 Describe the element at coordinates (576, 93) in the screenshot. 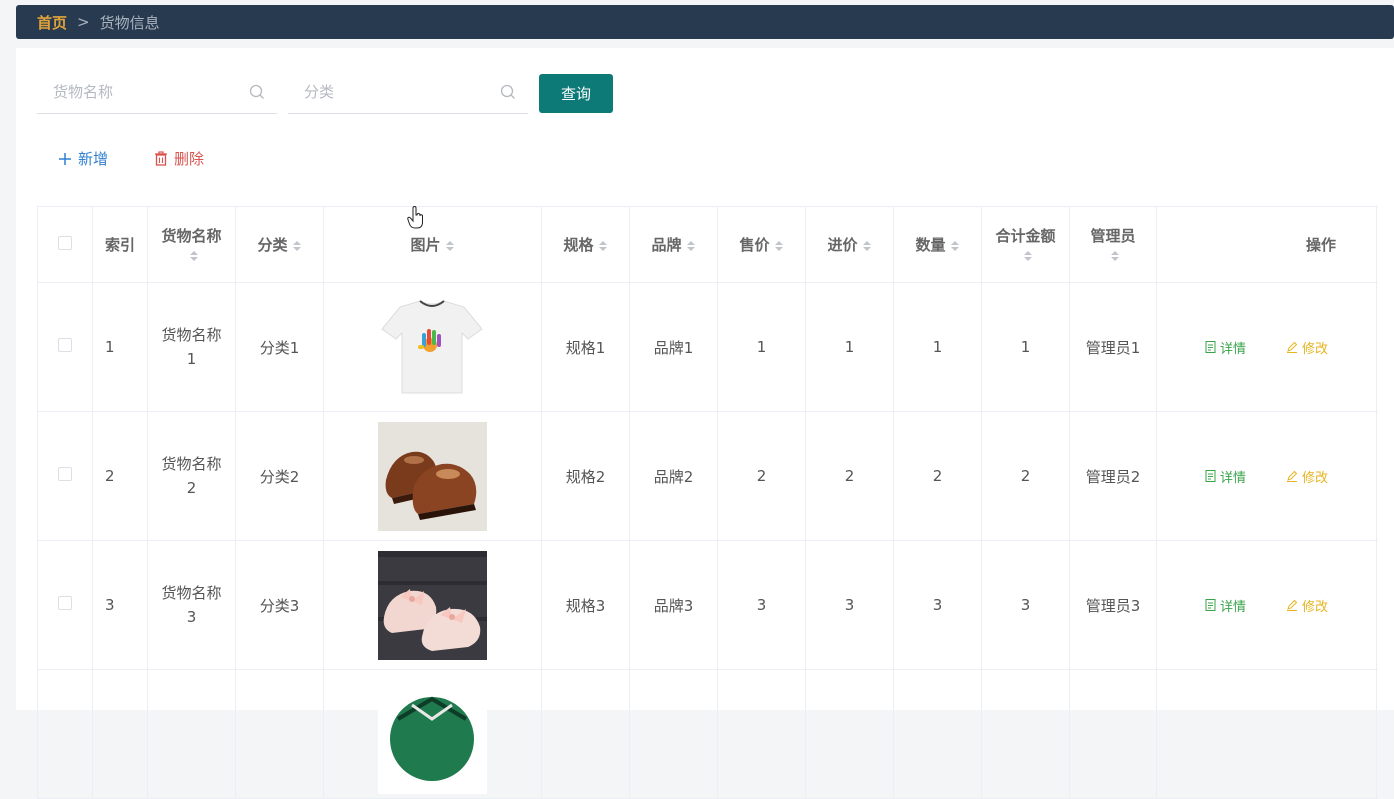

I see `query-button: 查询` at that location.